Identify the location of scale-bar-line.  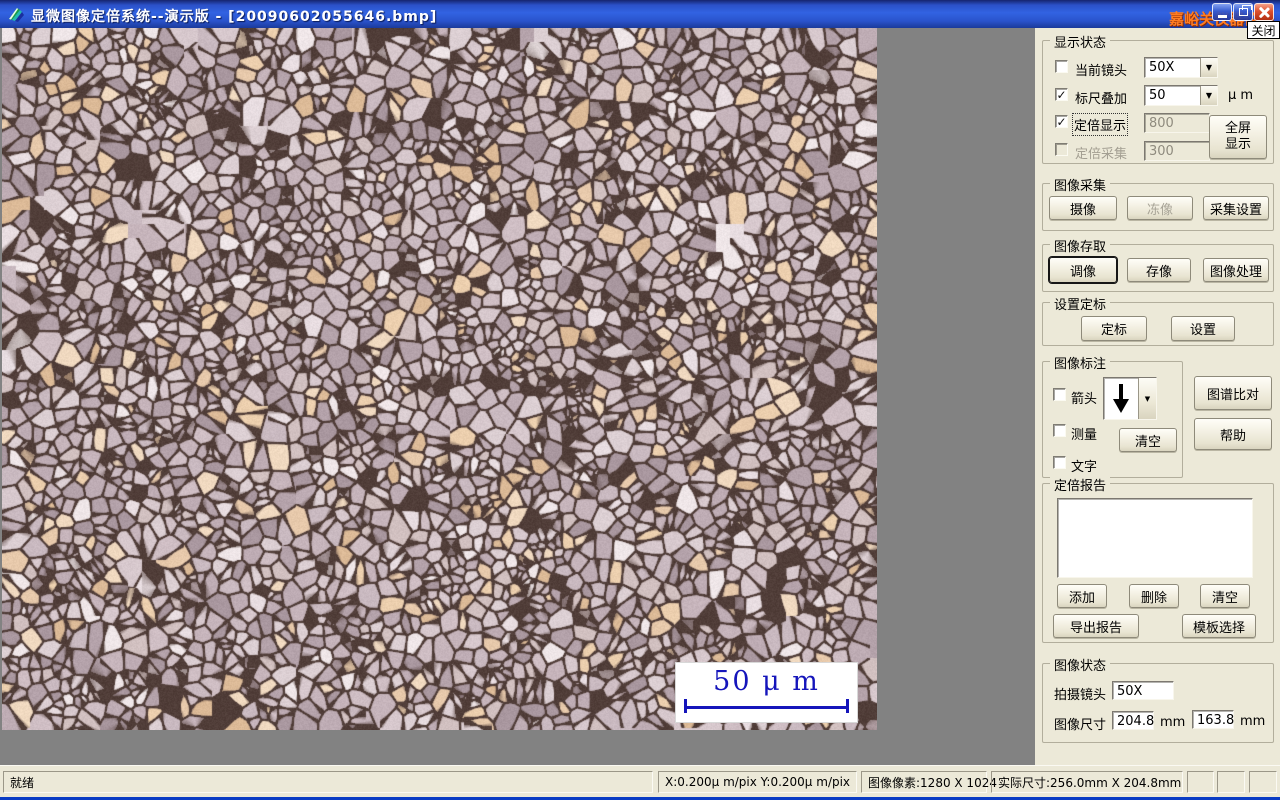
(766, 707).